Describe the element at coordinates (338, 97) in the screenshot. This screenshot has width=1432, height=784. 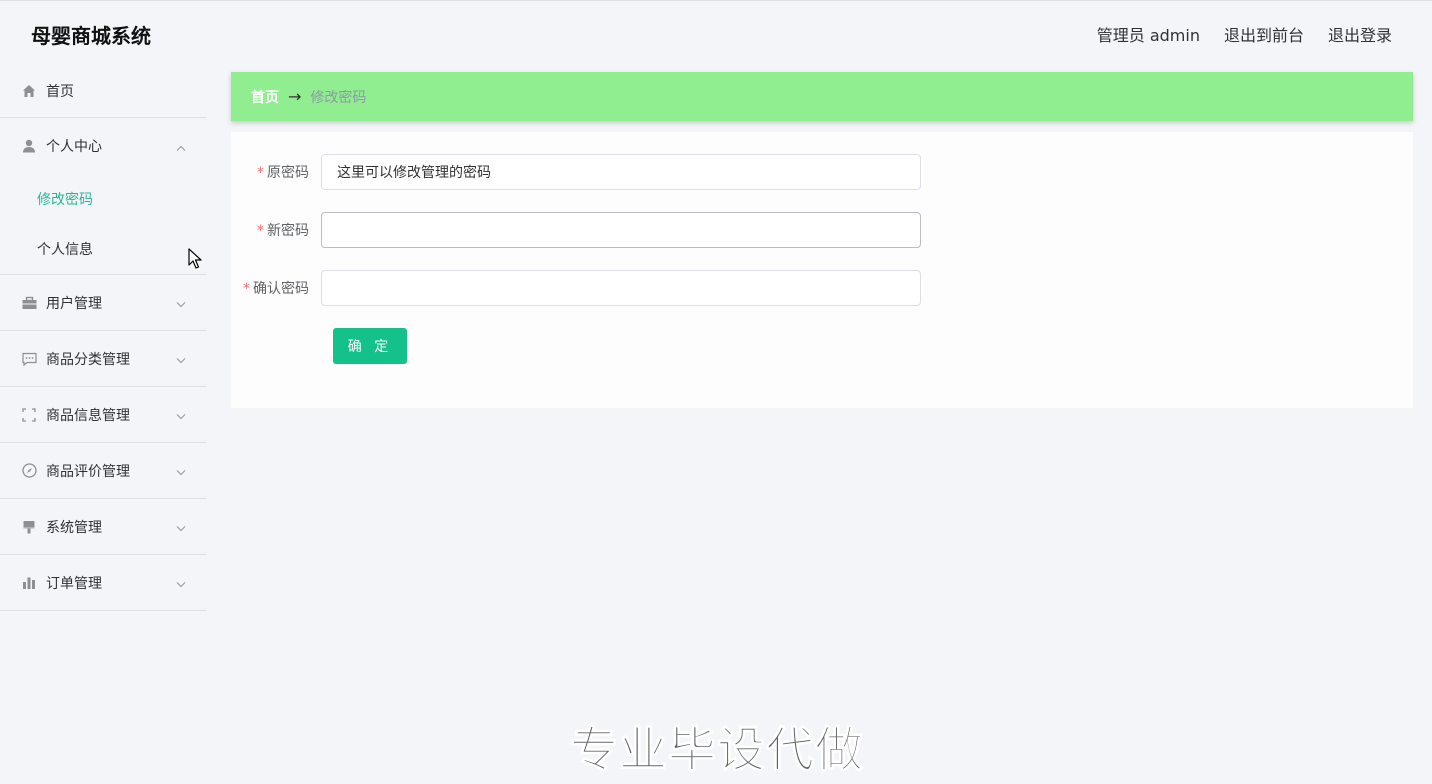
I see `breadcrumb-current: 修改密码` at that location.